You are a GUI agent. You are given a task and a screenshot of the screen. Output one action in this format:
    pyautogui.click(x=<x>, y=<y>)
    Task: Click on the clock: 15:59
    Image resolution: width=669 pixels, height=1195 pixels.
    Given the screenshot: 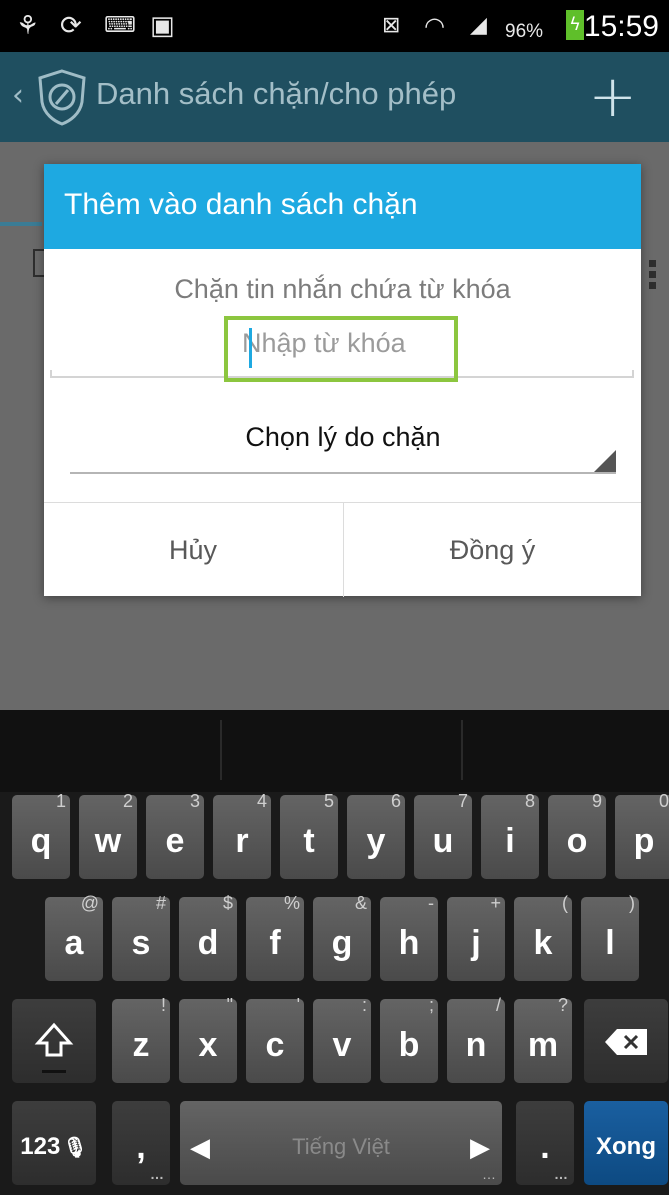 What is the action you would take?
    pyautogui.click(x=621, y=26)
    